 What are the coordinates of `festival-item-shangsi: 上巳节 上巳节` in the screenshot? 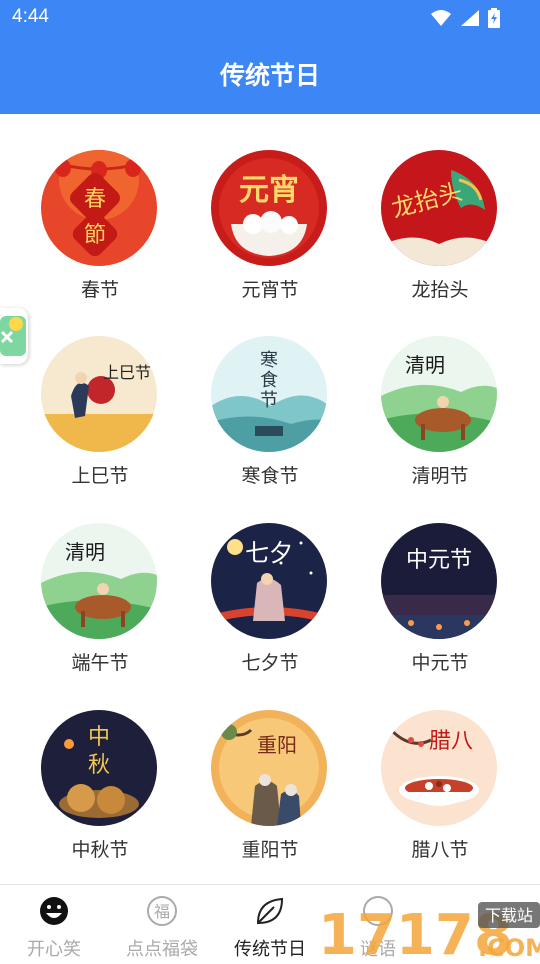 It's located at (100, 421).